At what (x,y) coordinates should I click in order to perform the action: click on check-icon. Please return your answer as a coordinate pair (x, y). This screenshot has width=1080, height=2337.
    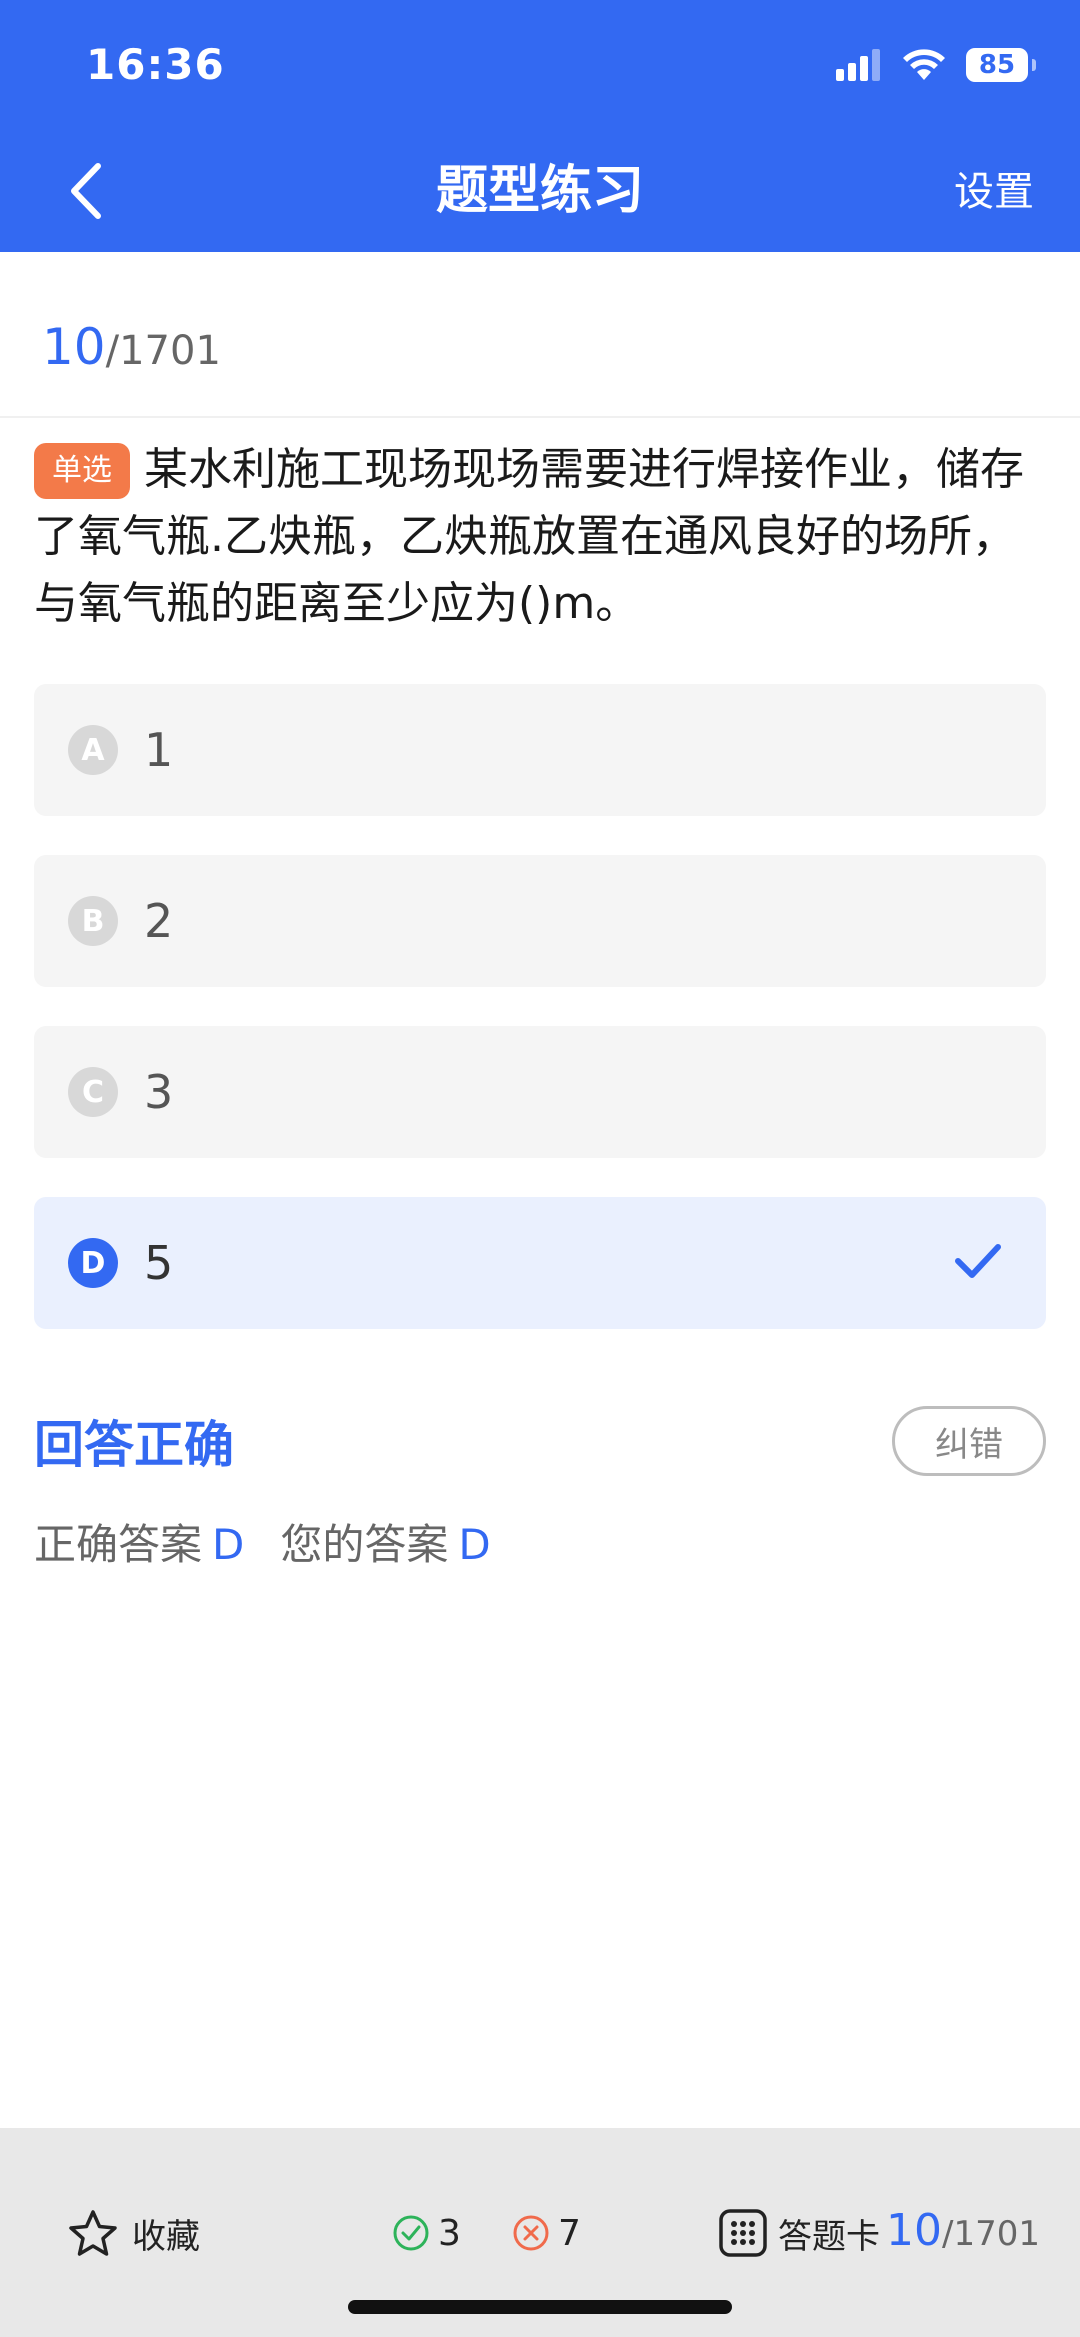
    Looking at the image, I should click on (978, 1263).